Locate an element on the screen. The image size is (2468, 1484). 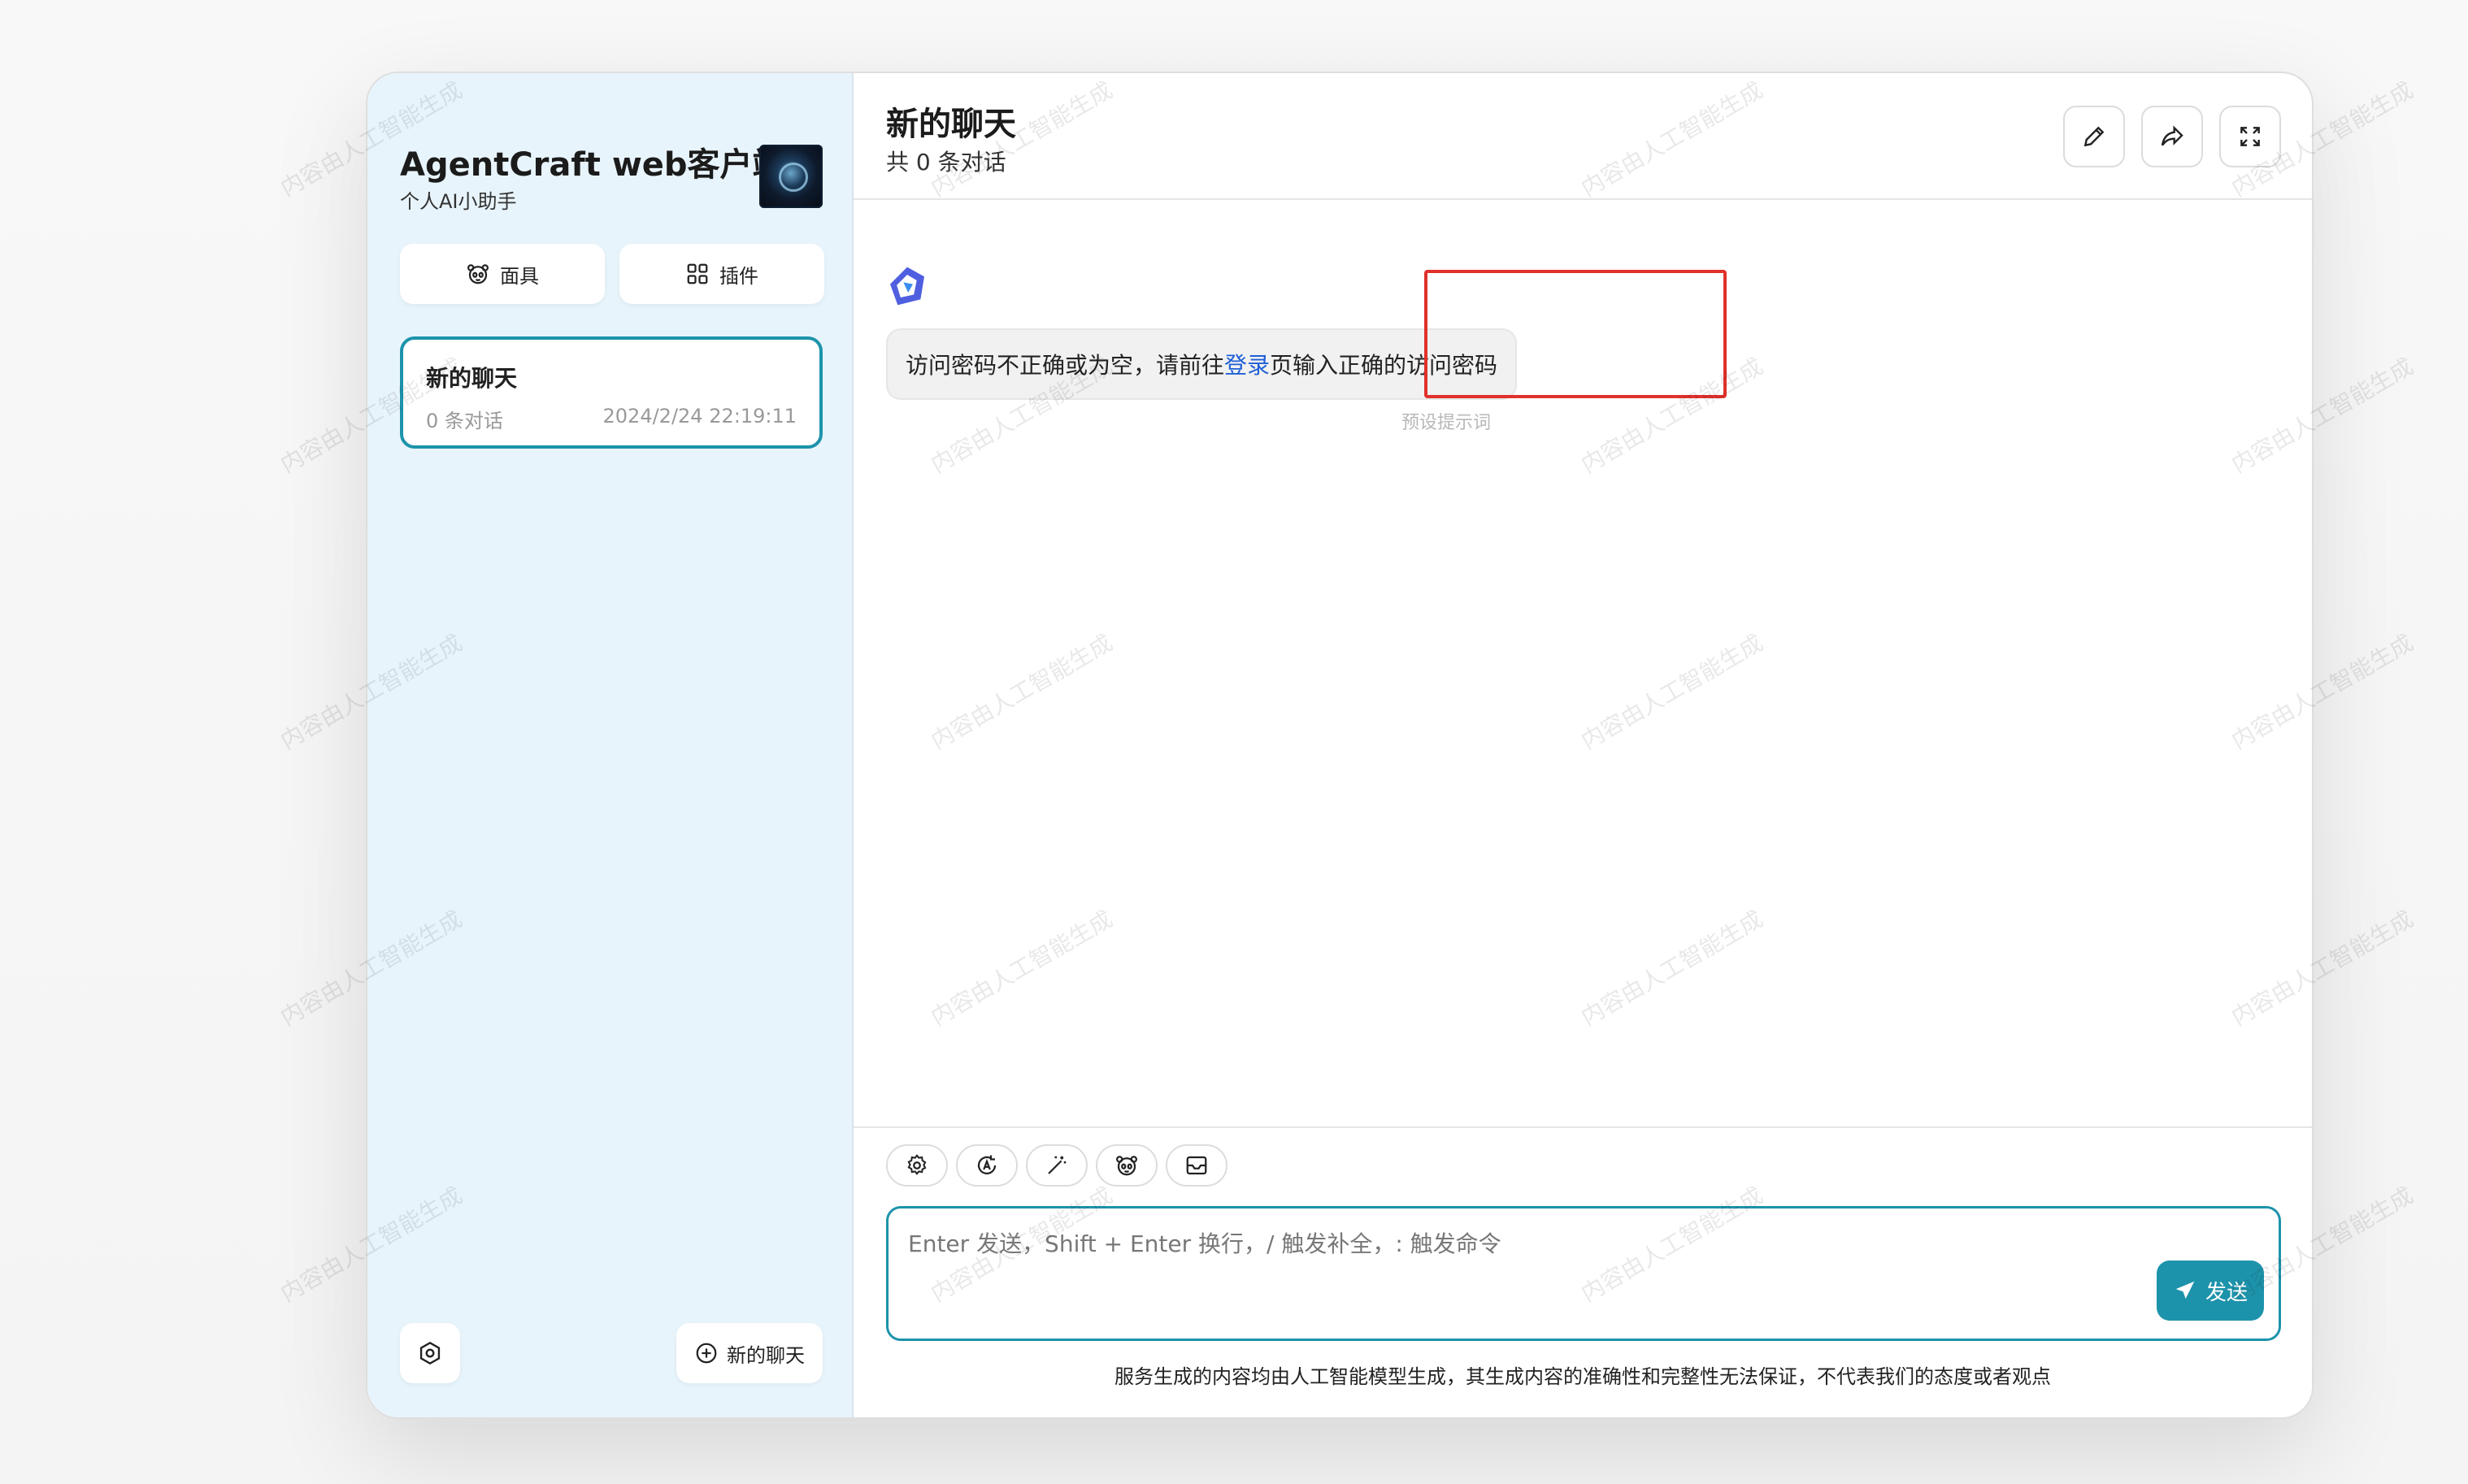
send-button-label: 发送 is located at coordinates (2226, 1292).